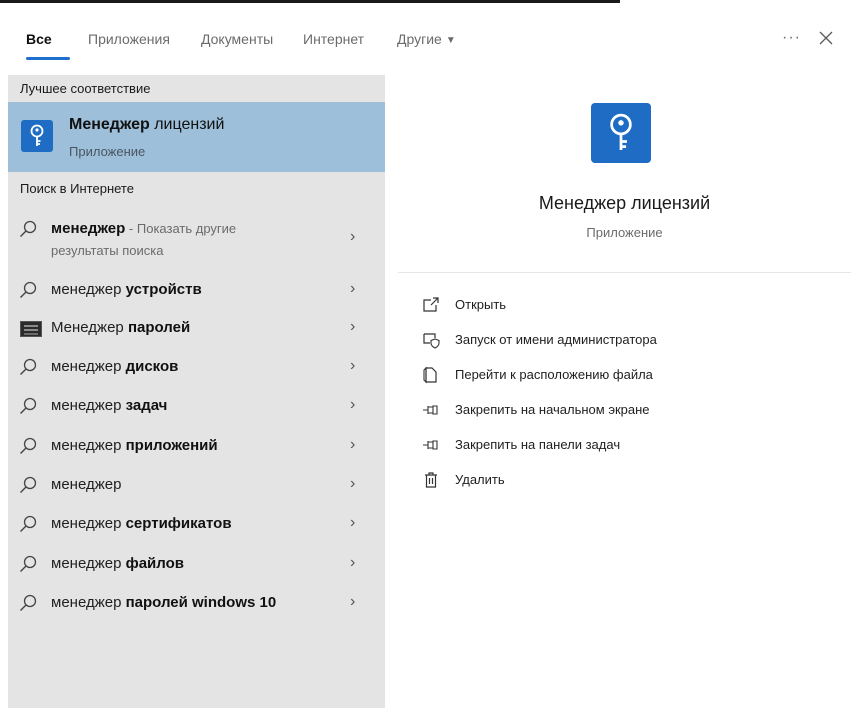  I want to click on best-match-title-rest: лицензий, so click(187, 124).